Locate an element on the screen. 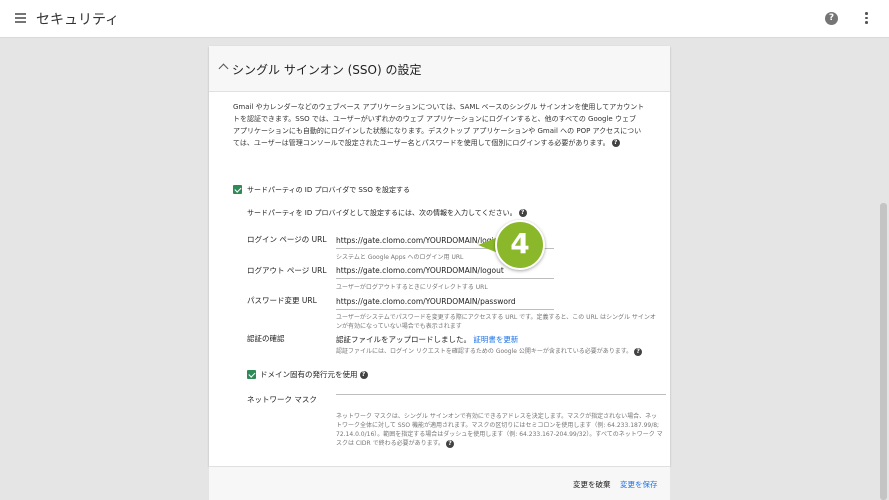  domain-issuer-checkbox is located at coordinates (251, 374).